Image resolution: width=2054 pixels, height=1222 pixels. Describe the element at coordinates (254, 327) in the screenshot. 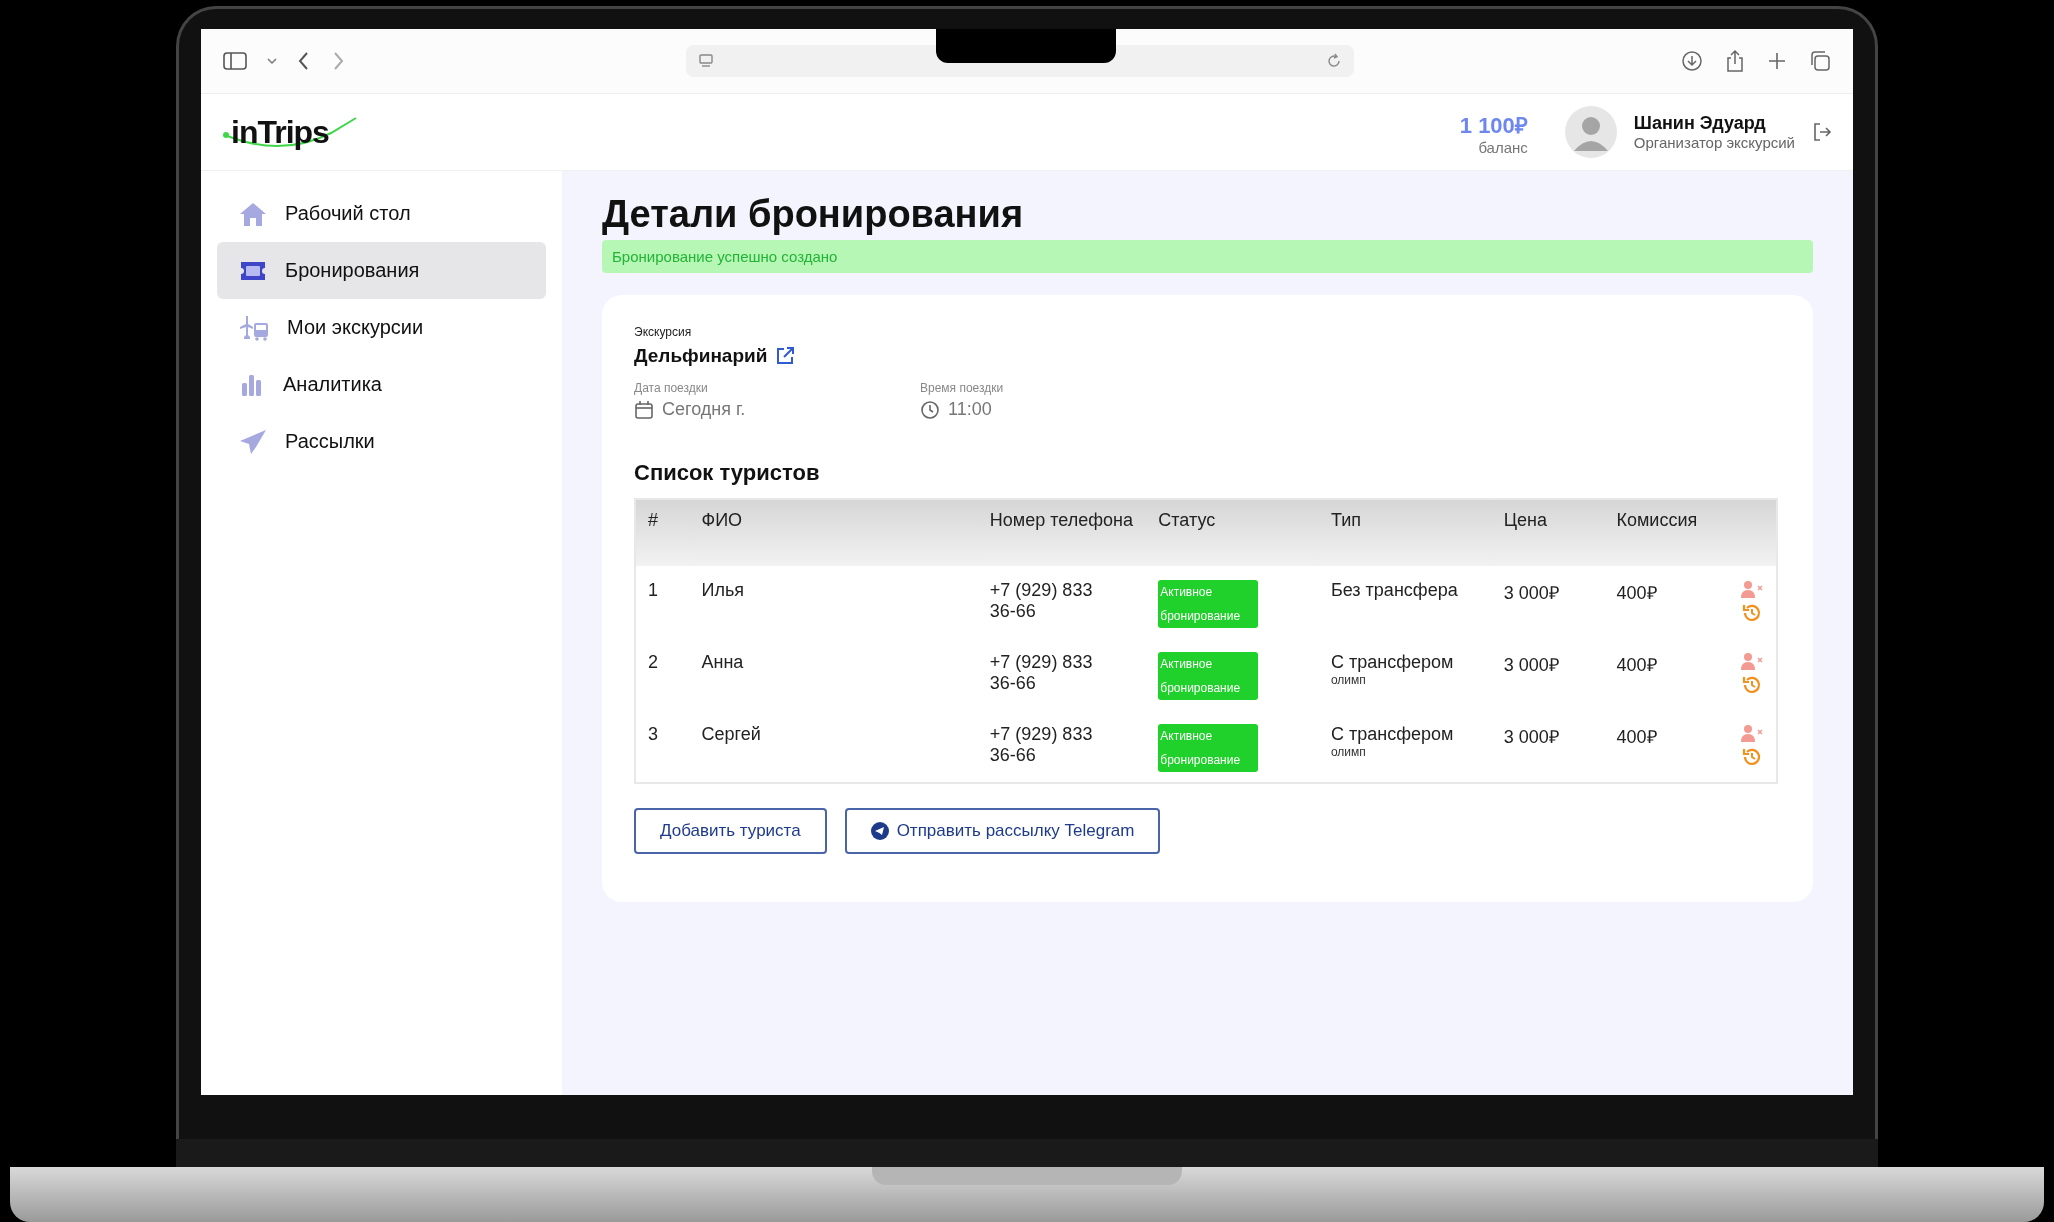

I see `plane-bus-icon` at that location.